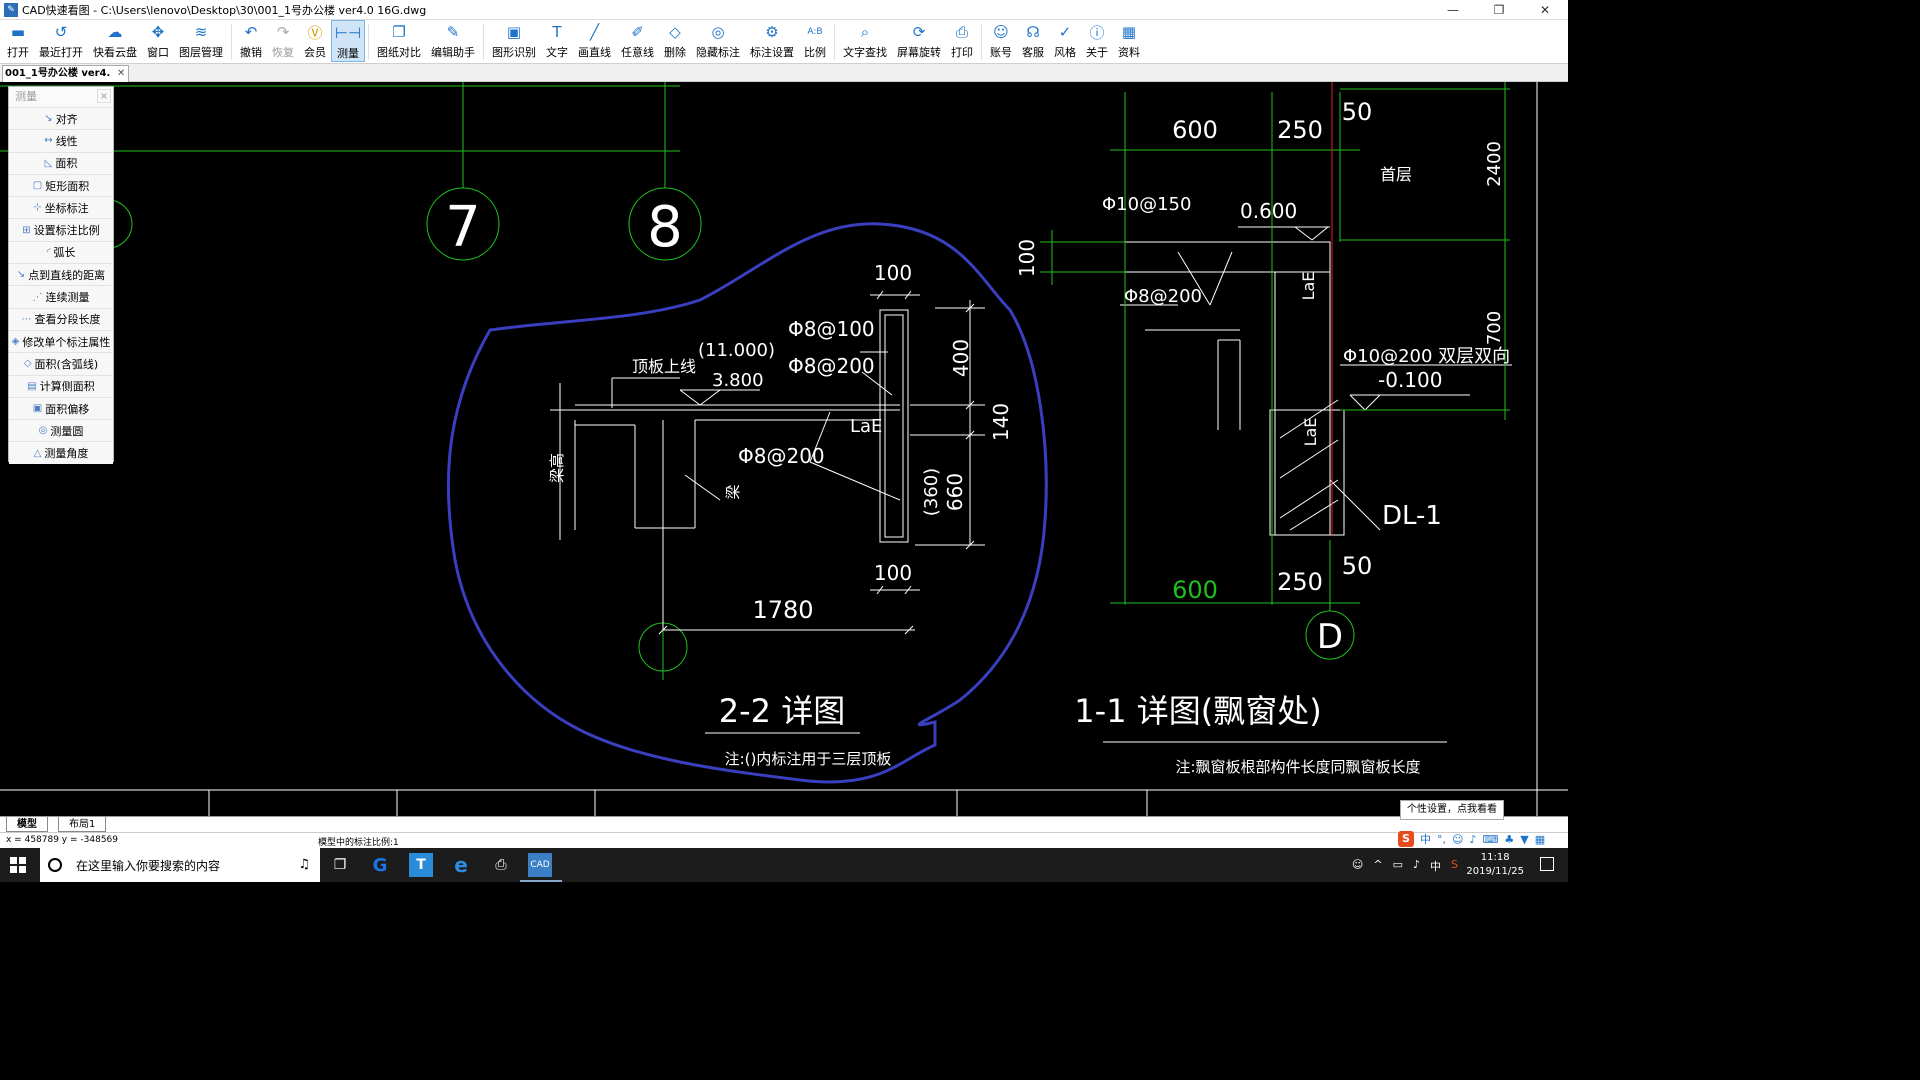 The height and width of the screenshot is (1080, 1920). Describe the element at coordinates (1494, 328) in the screenshot. I see `dim-700: 700` at that location.